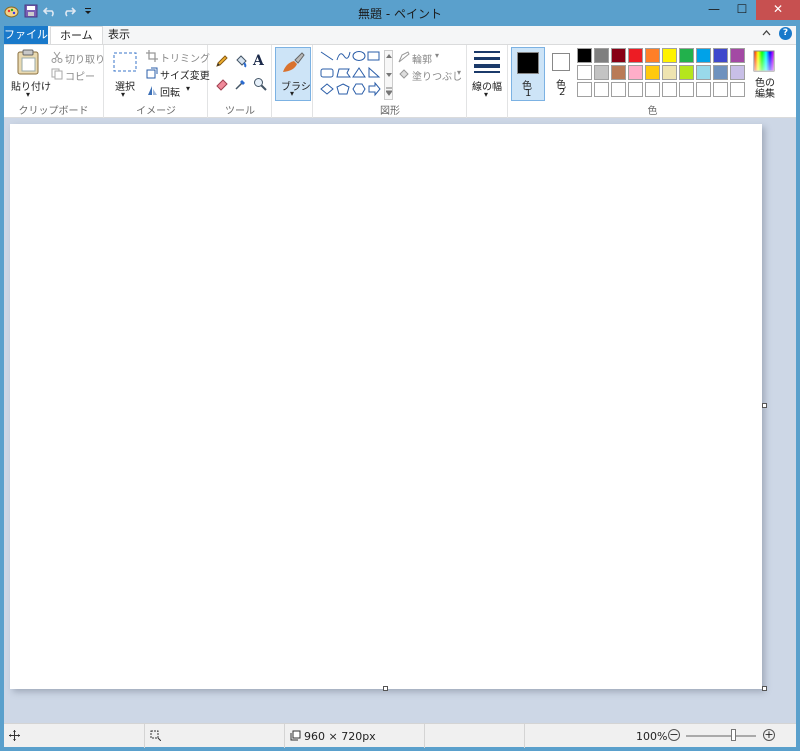 The width and height of the screenshot is (800, 751). I want to click on select-dropdown-icon: ▾, so click(123, 94).